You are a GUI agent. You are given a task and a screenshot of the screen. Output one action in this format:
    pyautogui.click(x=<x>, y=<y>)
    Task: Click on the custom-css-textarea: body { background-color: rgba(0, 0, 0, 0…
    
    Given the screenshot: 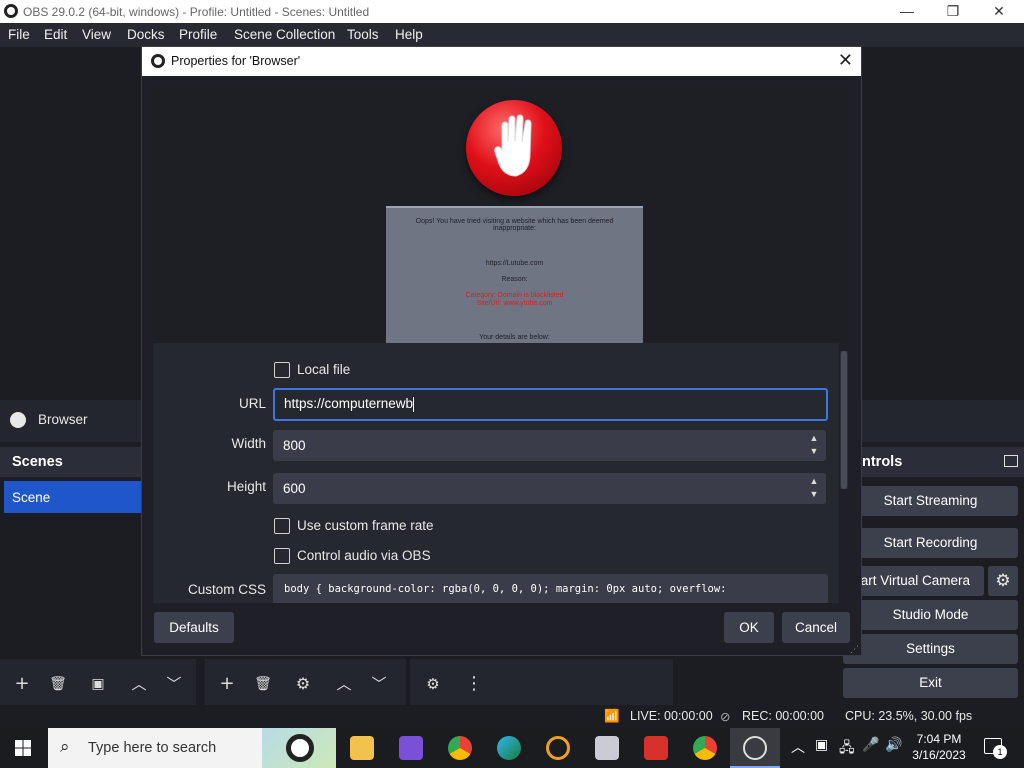 What is the action you would take?
    pyautogui.click(x=550, y=588)
    